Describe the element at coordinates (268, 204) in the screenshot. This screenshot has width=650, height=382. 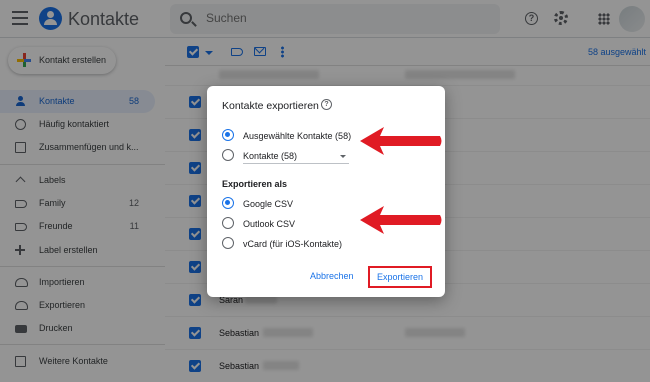
I see `radio-label: Google CSV` at that location.